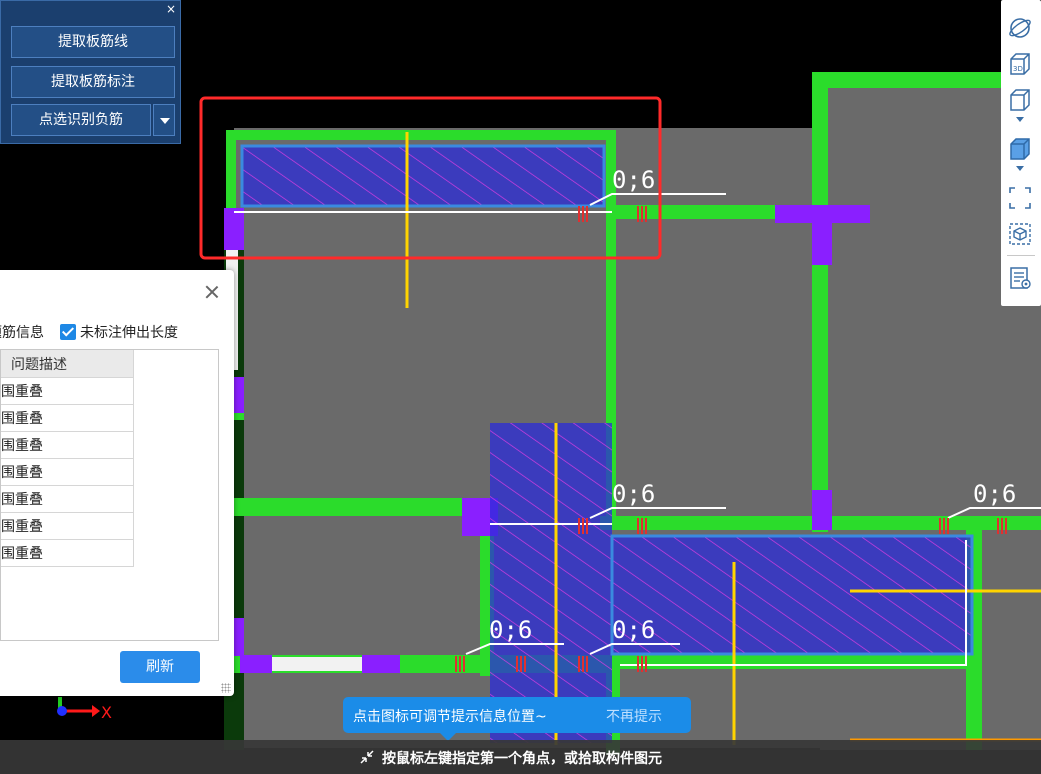 The image size is (1041, 774). What do you see at coordinates (367, 757) in the screenshot?
I see `collapse-arrows-icon` at bounding box center [367, 757].